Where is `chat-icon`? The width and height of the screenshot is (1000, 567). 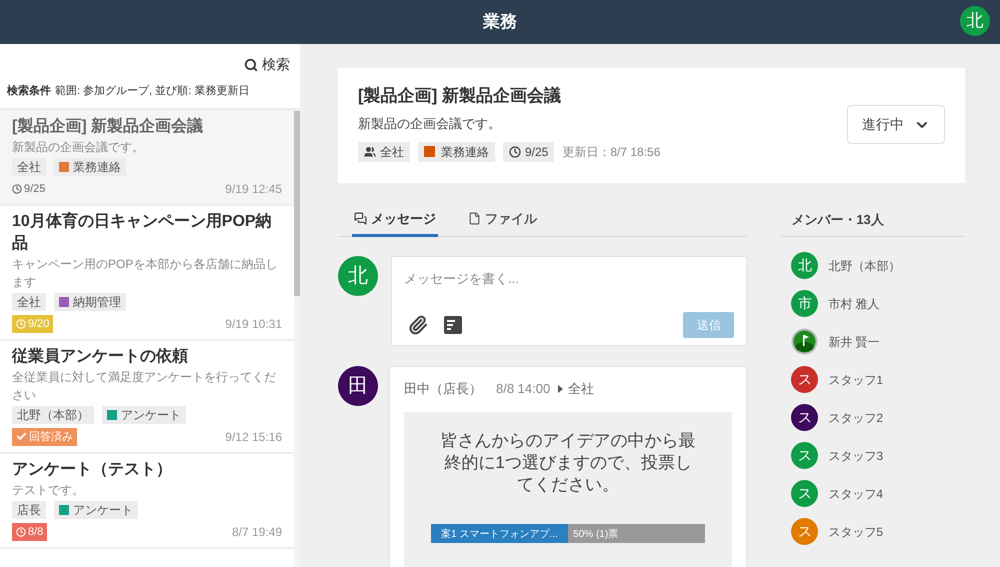 chat-icon is located at coordinates (360, 218).